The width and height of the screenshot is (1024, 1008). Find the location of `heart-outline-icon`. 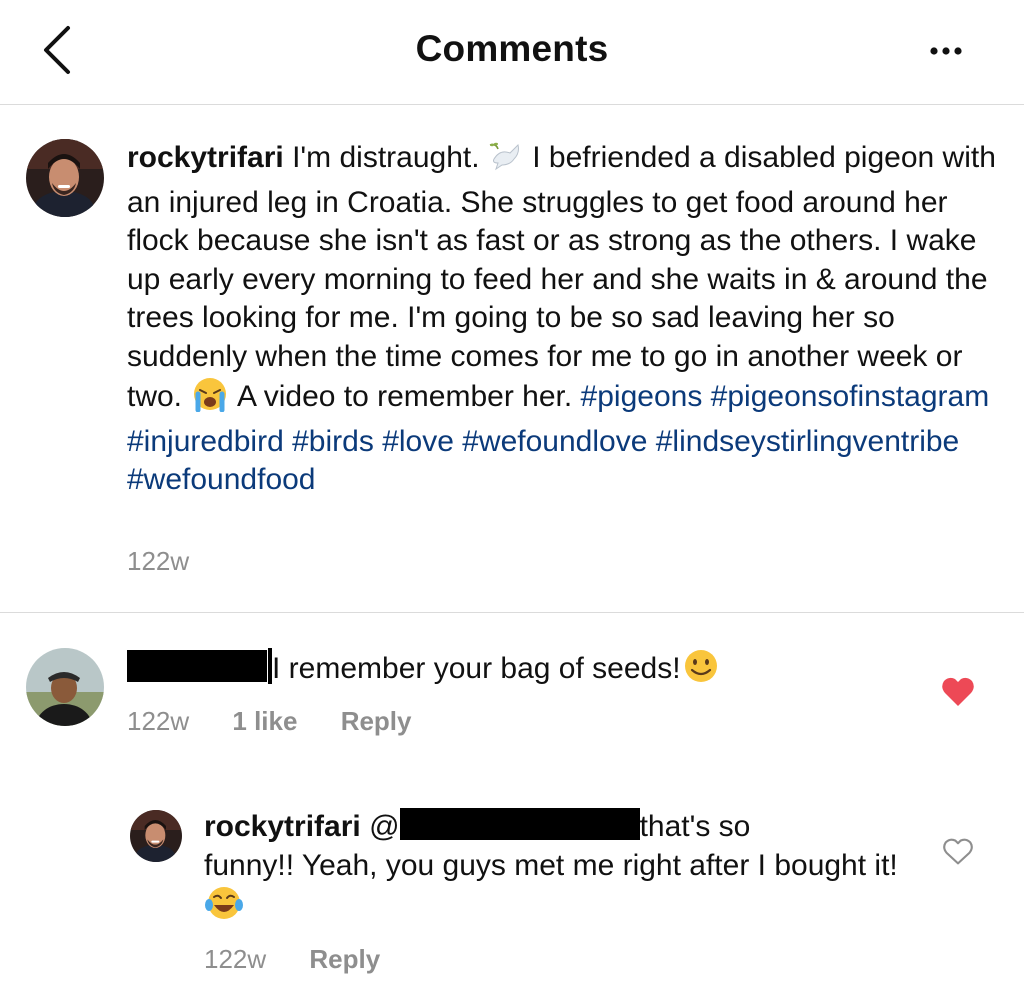

heart-outline-icon is located at coordinates (958, 851).